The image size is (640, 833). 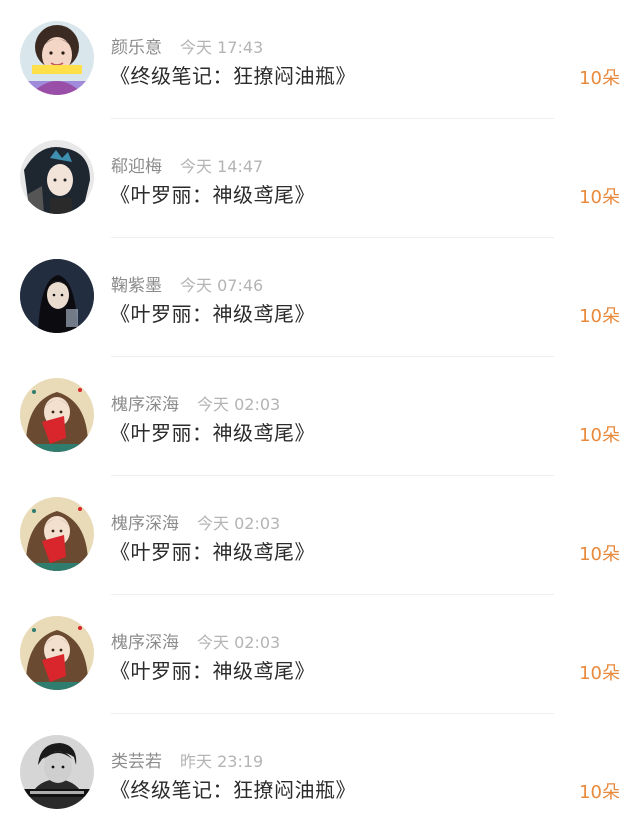 What do you see at coordinates (222, 285) in the screenshot?
I see `timestamp: 今天 07:46` at bounding box center [222, 285].